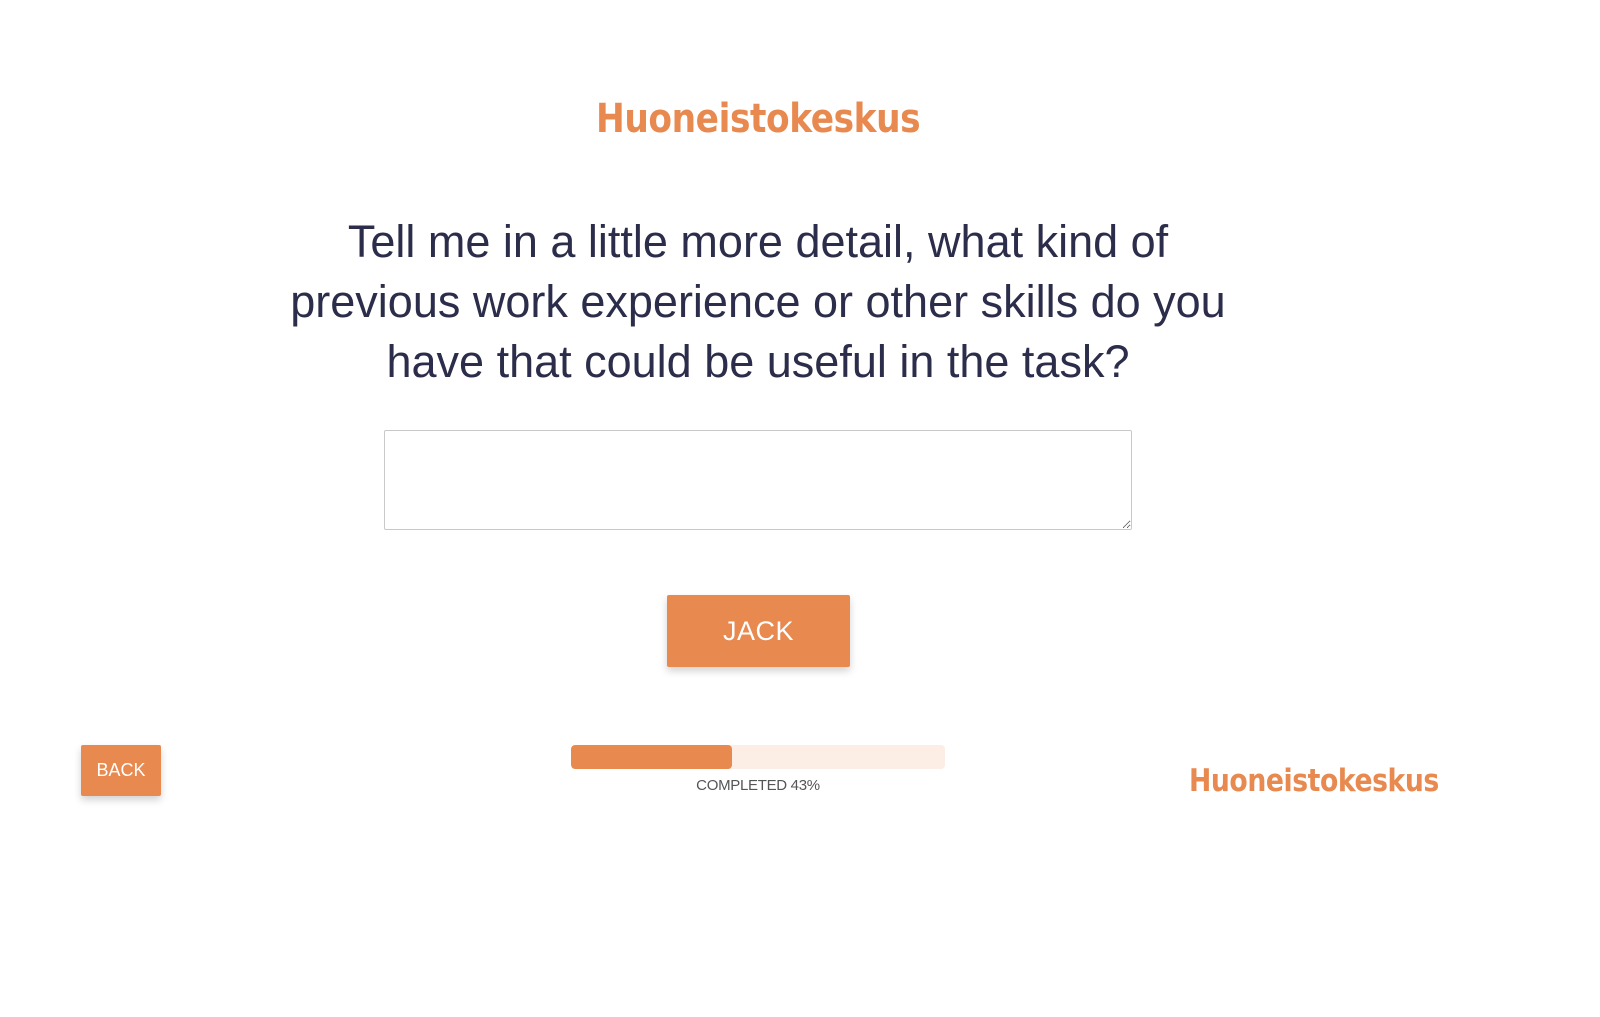 The width and height of the screenshot is (1600, 1017). What do you see at coordinates (758, 785) in the screenshot?
I see `progress-label: COMPLETED 43%` at bounding box center [758, 785].